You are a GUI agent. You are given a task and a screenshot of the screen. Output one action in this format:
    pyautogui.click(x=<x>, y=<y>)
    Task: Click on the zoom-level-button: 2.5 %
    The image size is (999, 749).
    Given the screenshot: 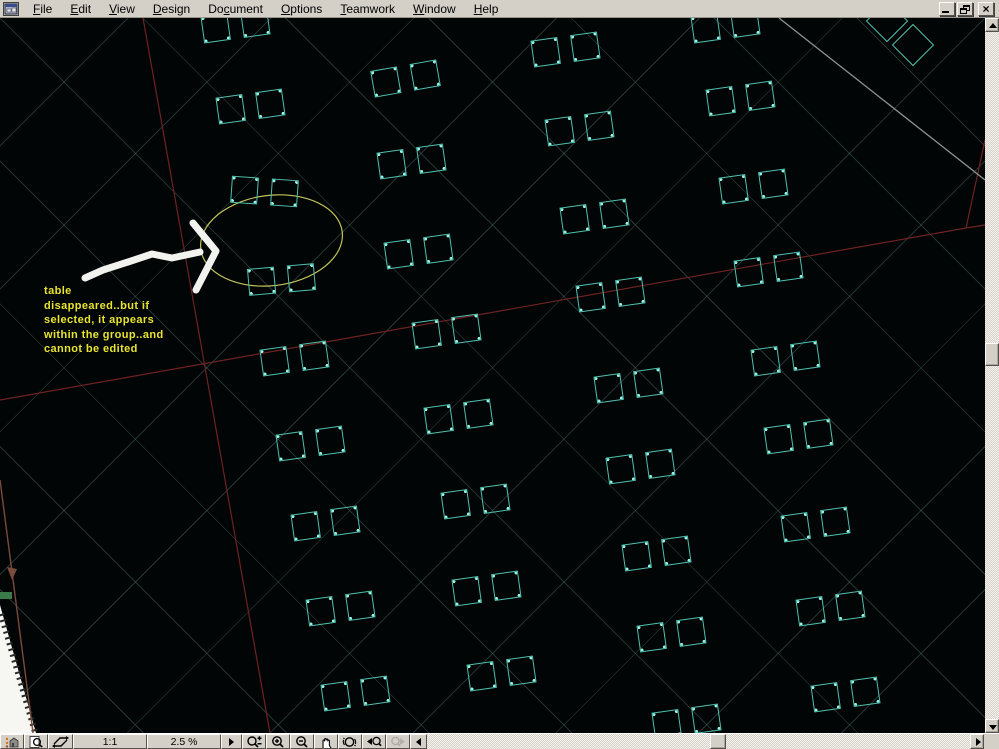 What is the action you would take?
    pyautogui.click(x=184, y=741)
    